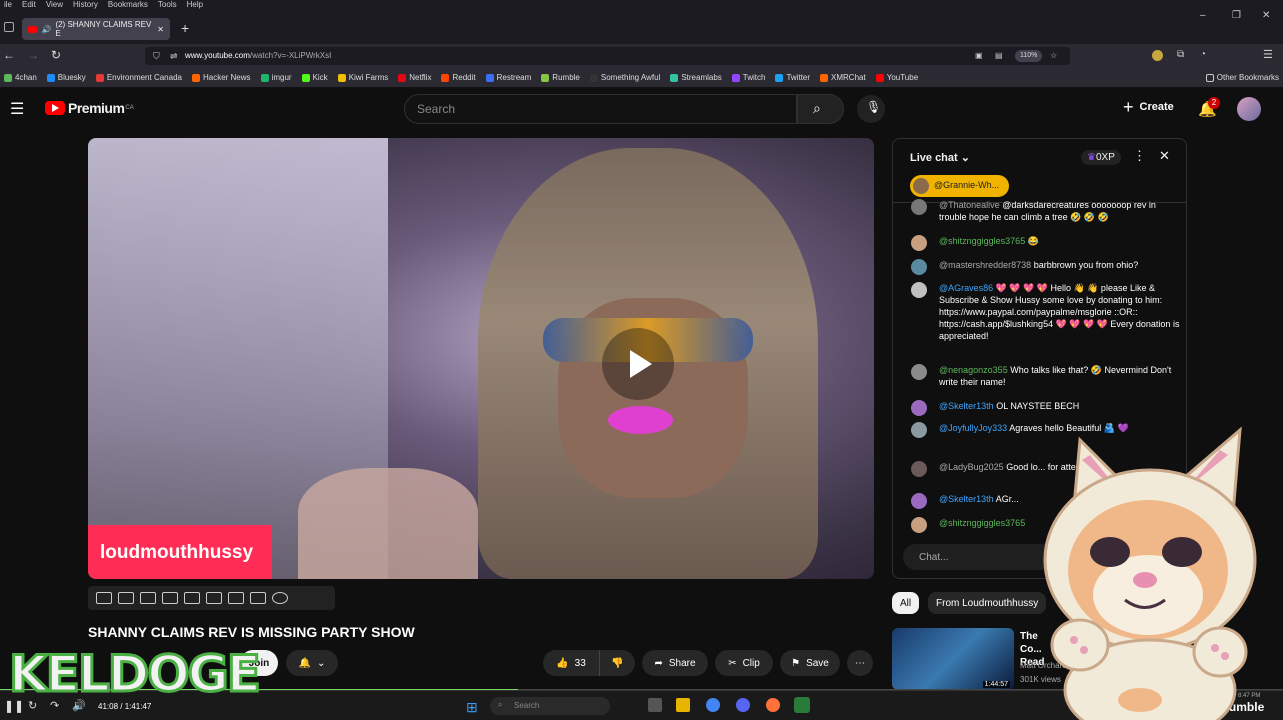 This screenshot has width=1283, height=720. I want to click on screenshot-icon, so click(258, 598).